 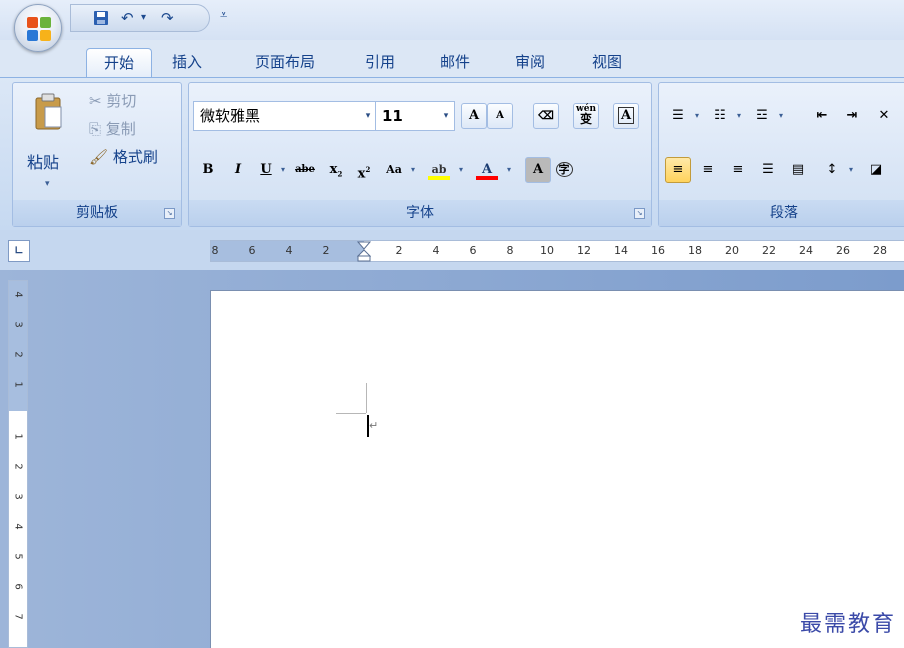 I want to click on tab-view: 视图, so click(x=607, y=63).